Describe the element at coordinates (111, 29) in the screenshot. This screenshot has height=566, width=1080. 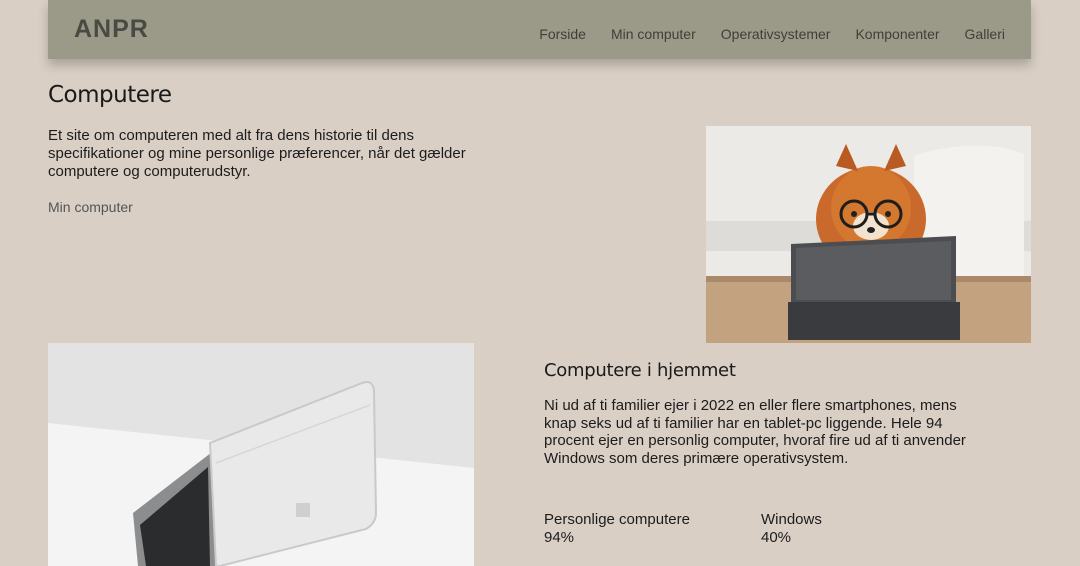
I see `site-logo: ANPR` at that location.